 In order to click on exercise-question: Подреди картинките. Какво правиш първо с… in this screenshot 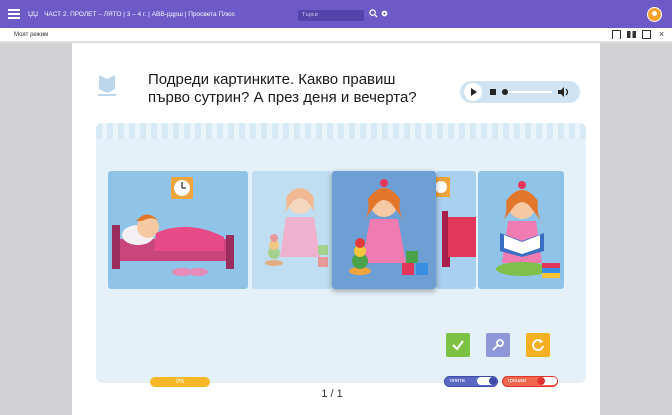, I will do `click(282, 88)`.